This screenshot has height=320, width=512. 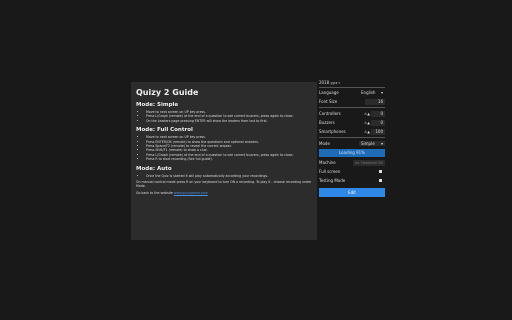 I want to click on testing-checkbox, so click(x=380, y=180).